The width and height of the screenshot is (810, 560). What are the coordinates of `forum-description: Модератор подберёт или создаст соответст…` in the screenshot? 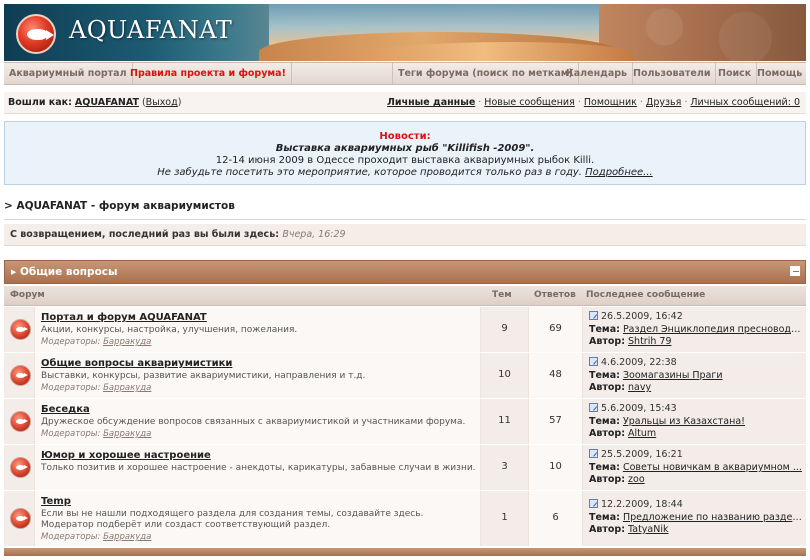 It's located at (186, 525).